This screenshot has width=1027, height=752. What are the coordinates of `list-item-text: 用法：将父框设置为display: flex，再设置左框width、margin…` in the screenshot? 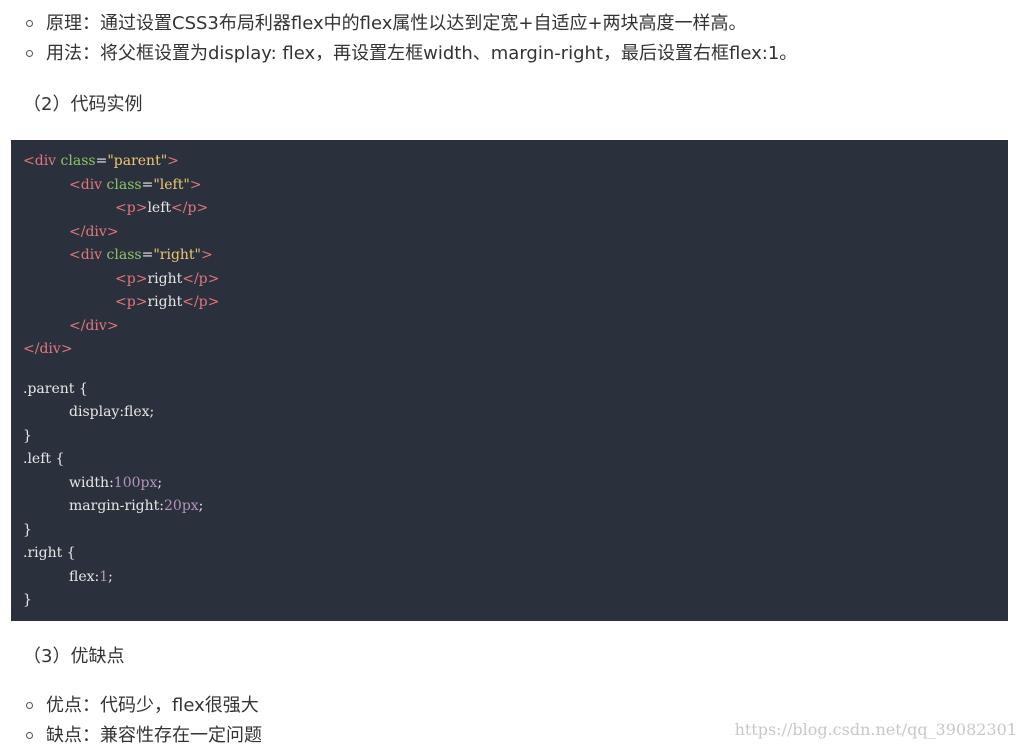 It's located at (422, 53).